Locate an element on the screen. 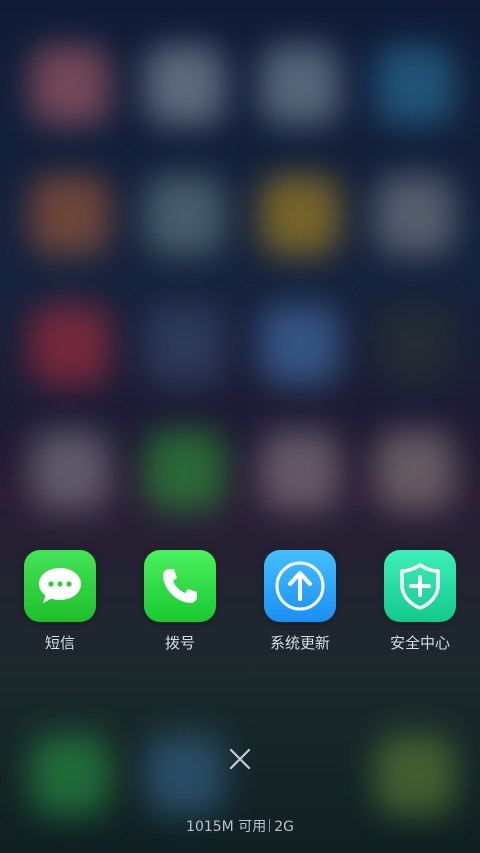 The image size is (480, 853). message-bubble-icon is located at coordinates (60, 586).